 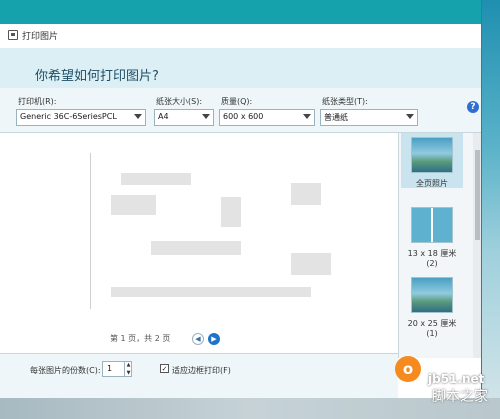 I want to click on layout-option-13x18: 13 x 18 厘米 (2), so click(x=432, y=235).